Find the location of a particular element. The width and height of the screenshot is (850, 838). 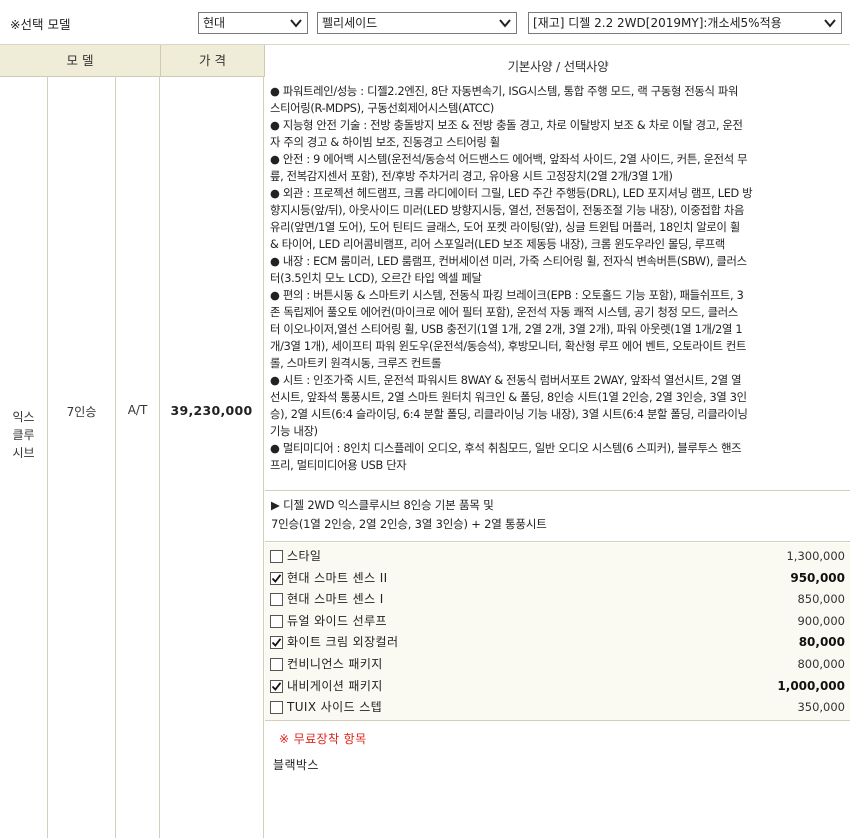

option-price: 950,000 is located at coordinates (817, 577).